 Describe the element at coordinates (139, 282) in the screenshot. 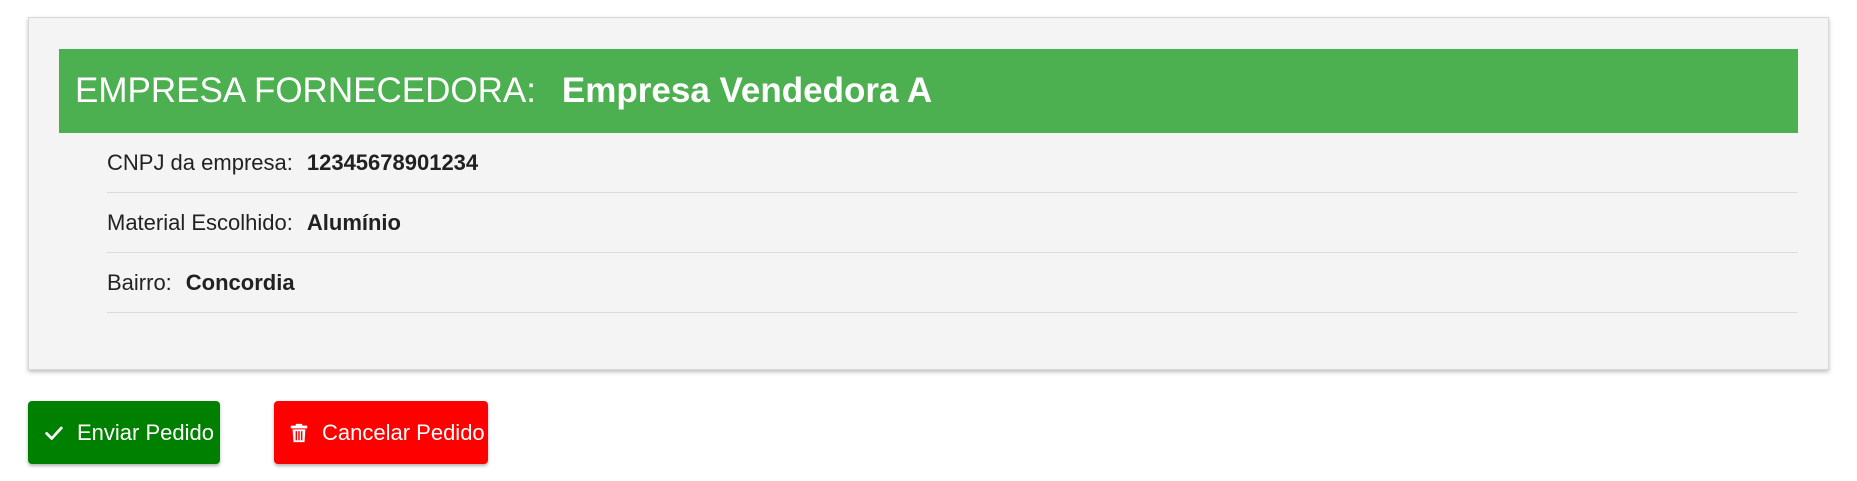

I see `detail-label-bairro: Bairro:` at that location.